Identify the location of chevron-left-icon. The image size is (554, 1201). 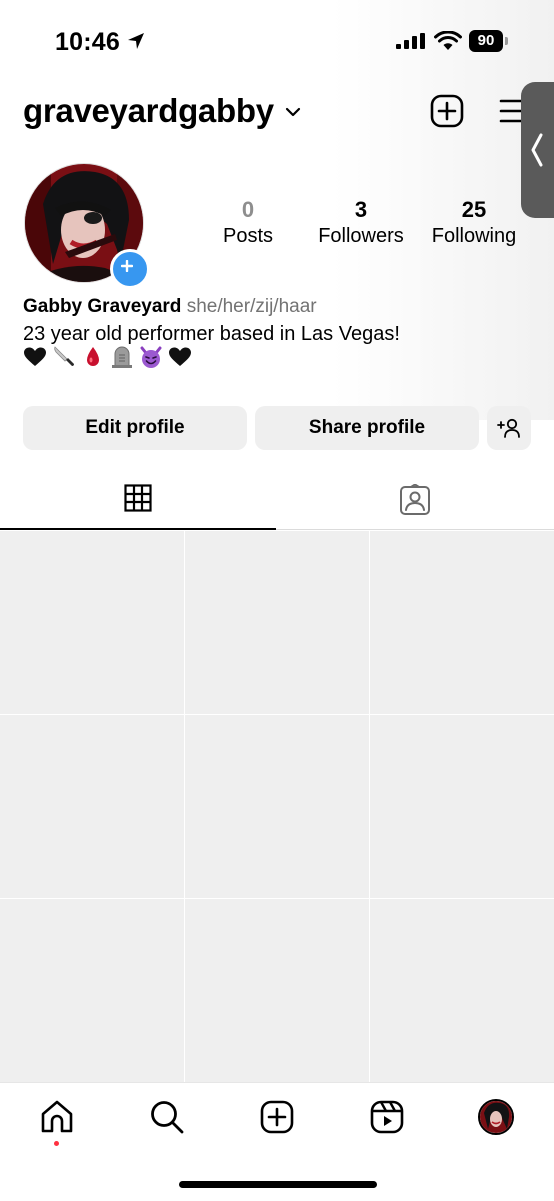
(537, 150).